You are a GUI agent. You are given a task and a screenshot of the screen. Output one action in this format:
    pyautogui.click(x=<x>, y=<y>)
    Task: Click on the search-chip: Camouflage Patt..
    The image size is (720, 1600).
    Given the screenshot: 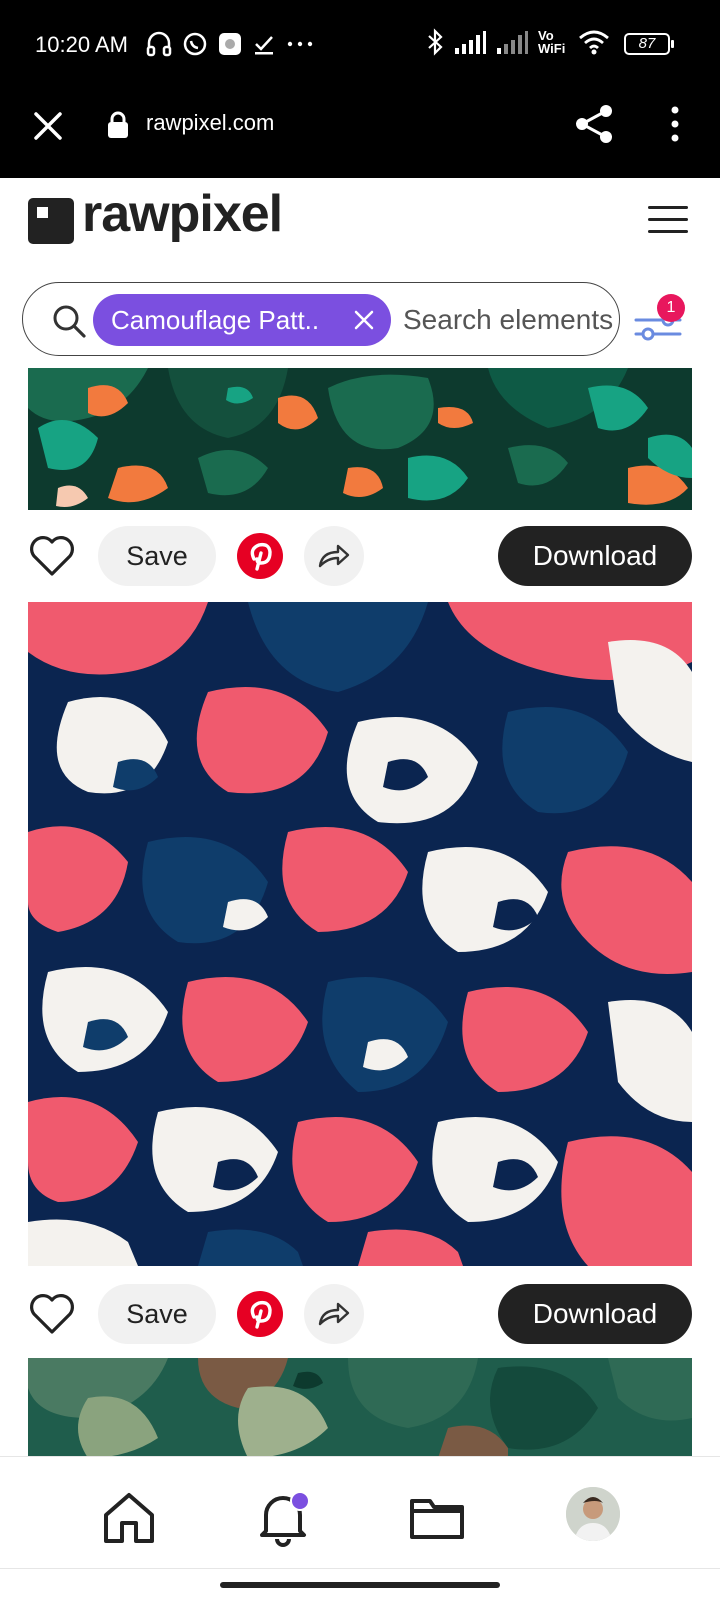 What is the action you would take?
    pyautogui.click(x=242, y=320)
    